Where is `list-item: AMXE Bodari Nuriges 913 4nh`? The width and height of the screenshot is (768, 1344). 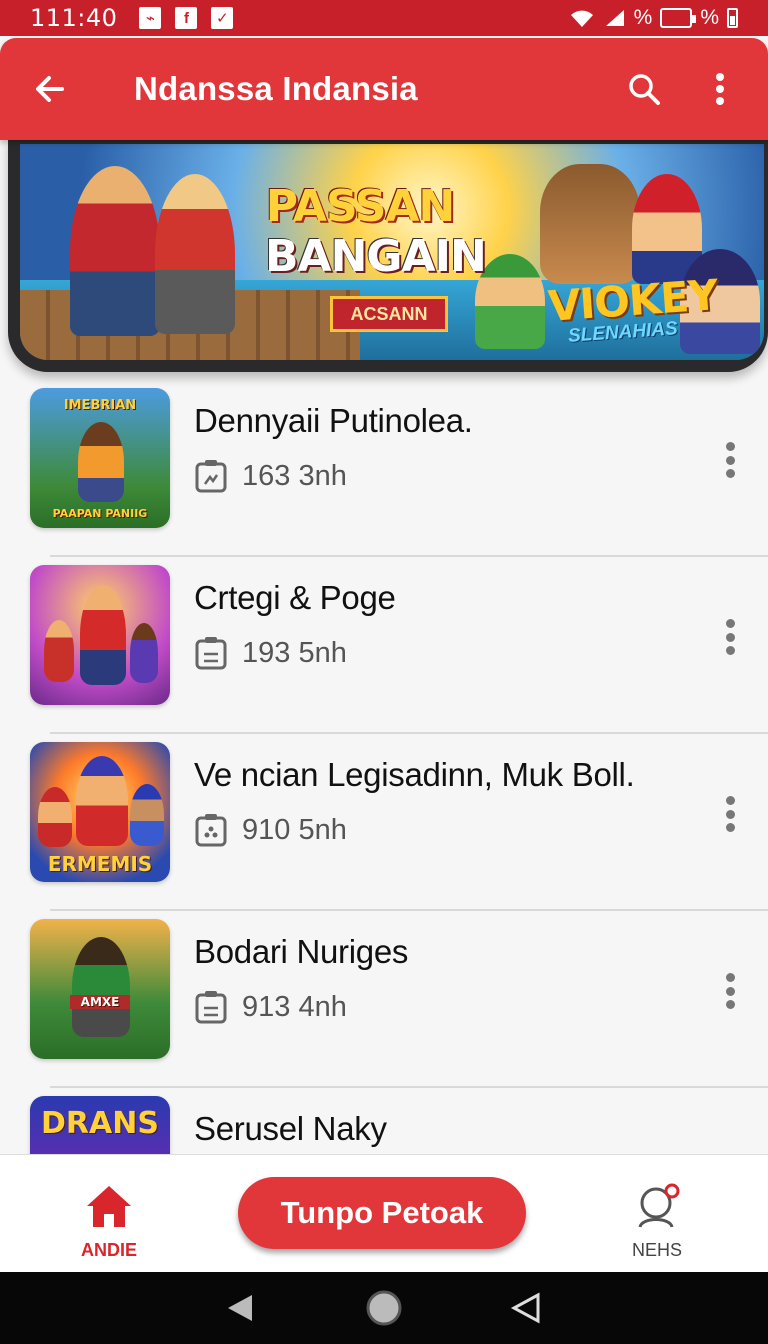 list-item: AMXE Bodari Nuriges 913 4nh is located at coordinates (384, 999).